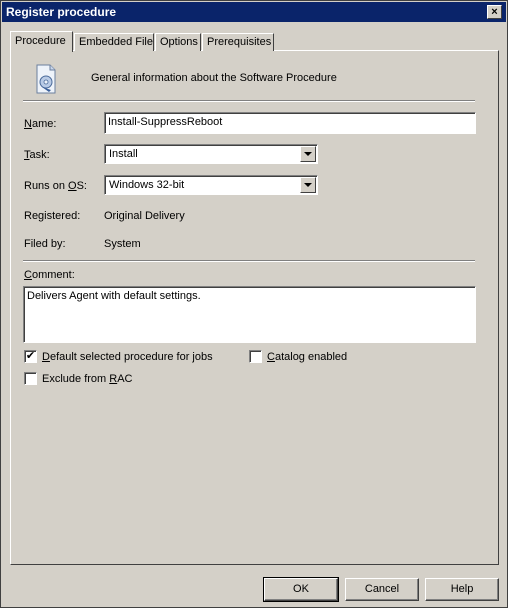 This screenshot has width=508, height=608. I want to click on os-label: Runs on OS:, so click(55, 186).